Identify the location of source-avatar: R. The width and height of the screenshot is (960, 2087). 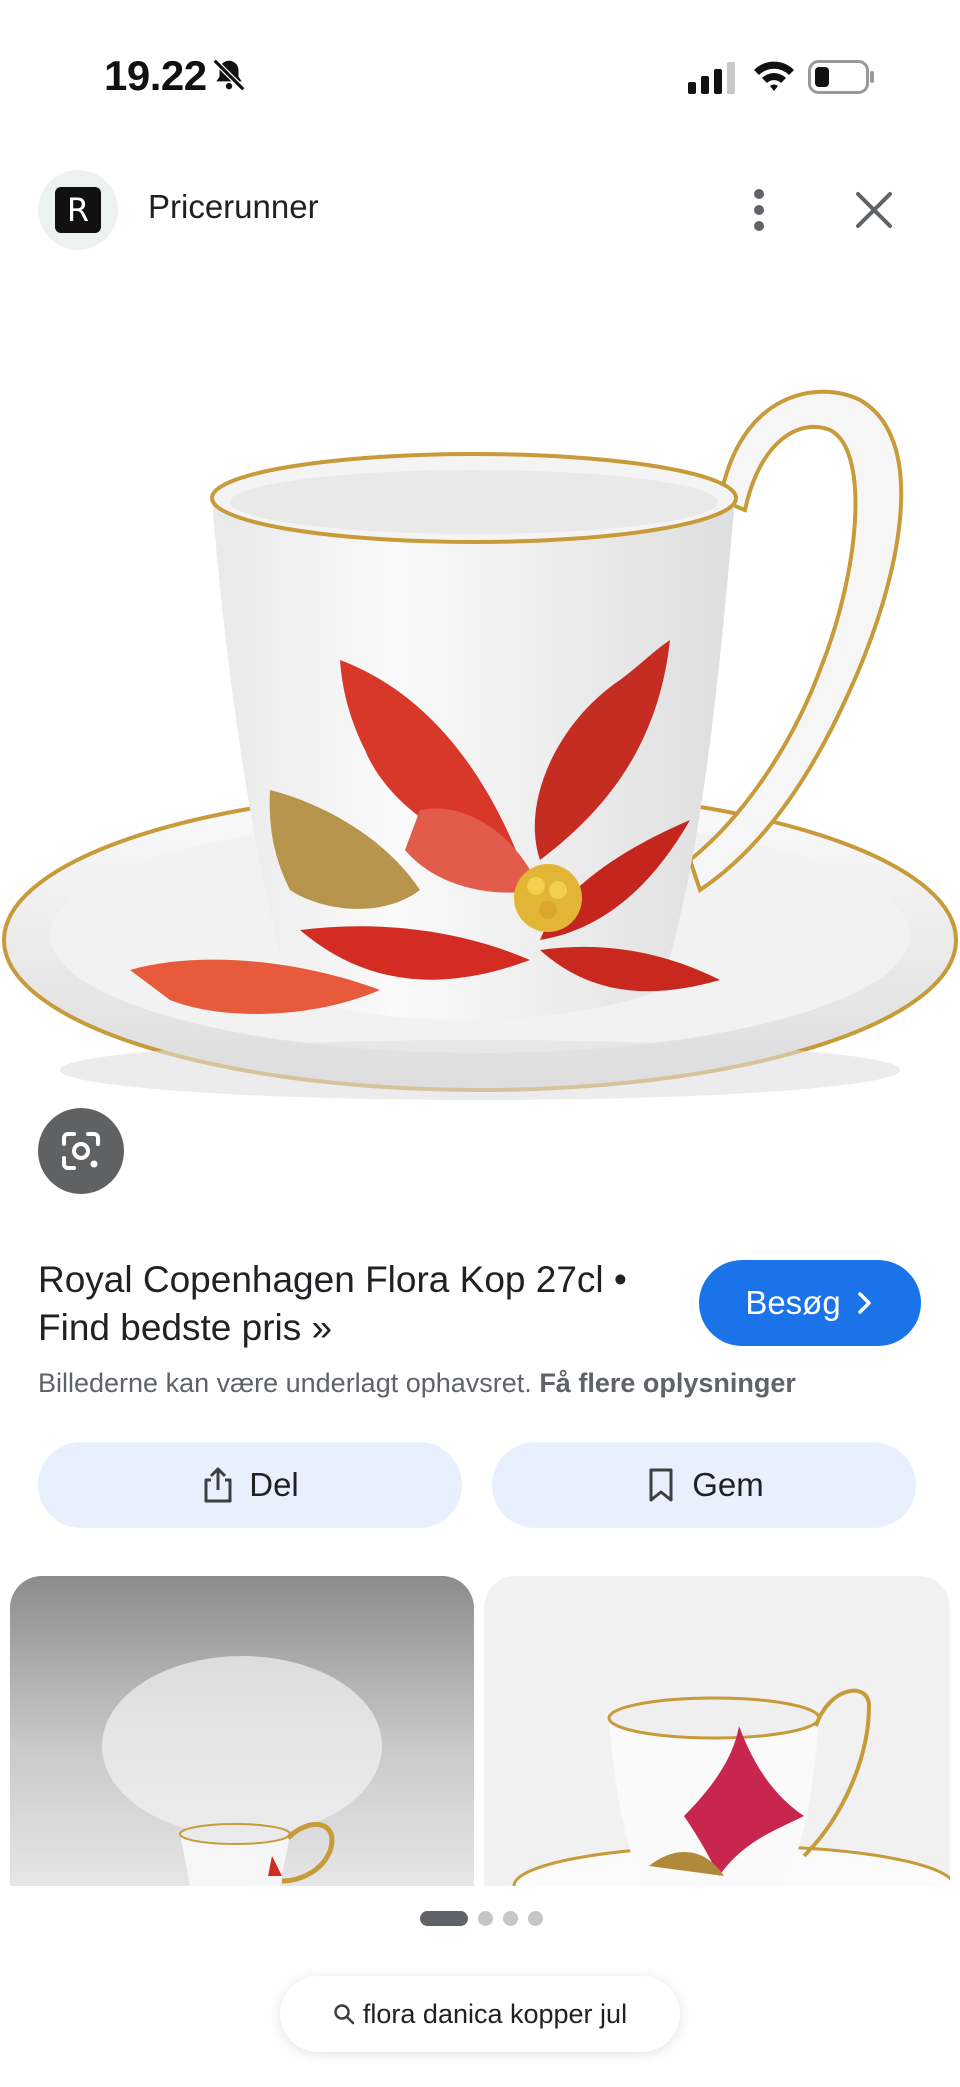
(78, 210).